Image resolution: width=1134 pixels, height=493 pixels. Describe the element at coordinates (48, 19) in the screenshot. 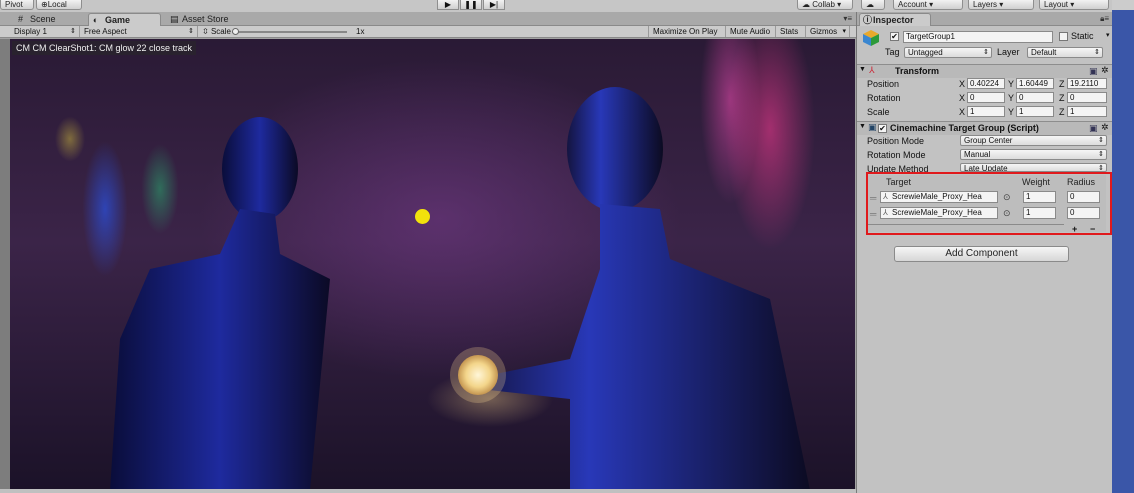

I see `tab-scene: # Scene` at that location.